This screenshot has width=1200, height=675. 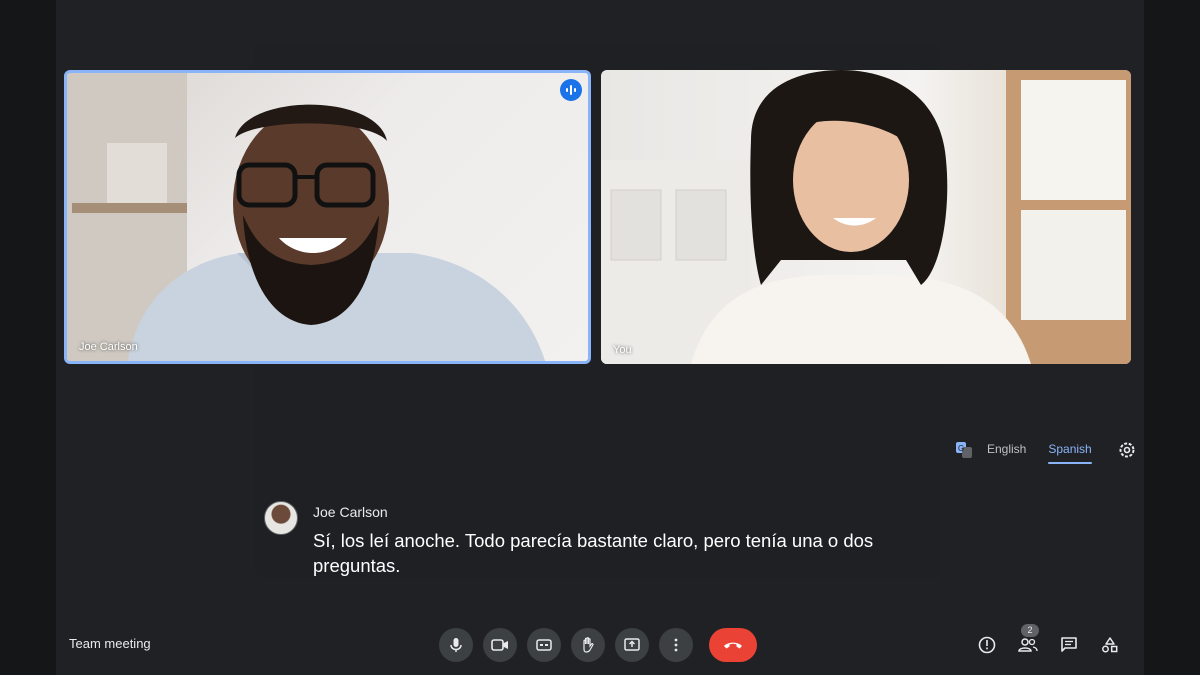 I want to click on raise-hand-icon, so click(x=588, y=645).